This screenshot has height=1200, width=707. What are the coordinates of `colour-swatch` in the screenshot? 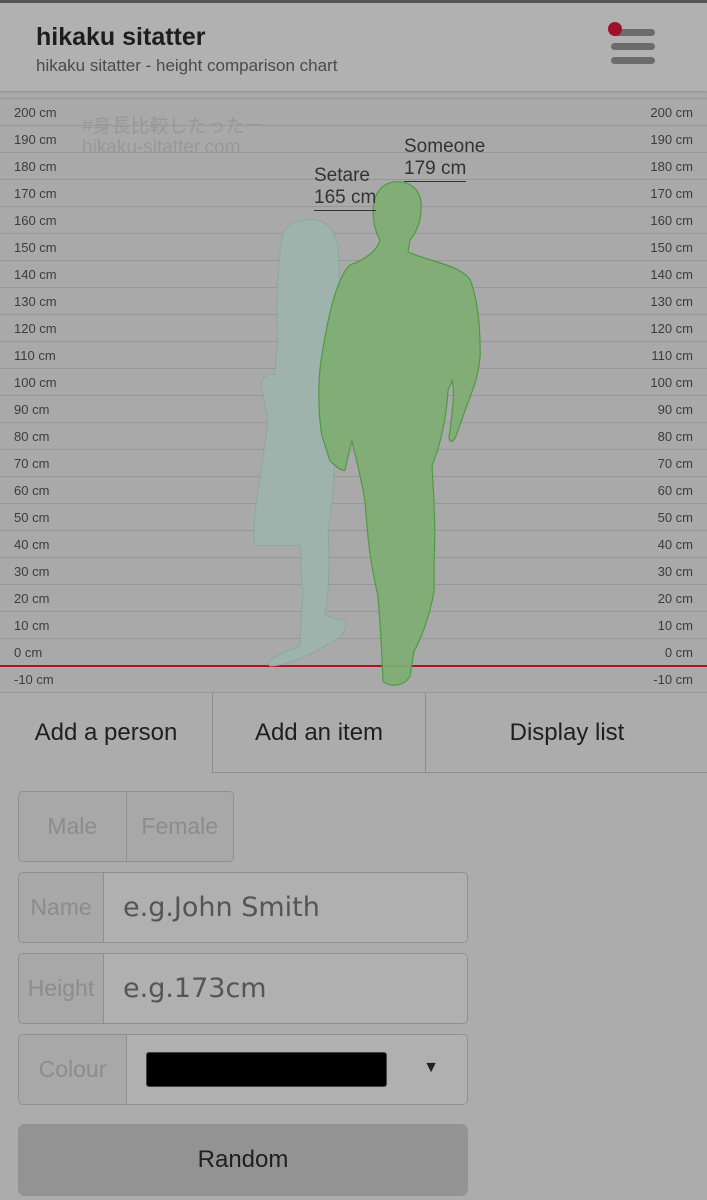 It's located at (266, 1069).